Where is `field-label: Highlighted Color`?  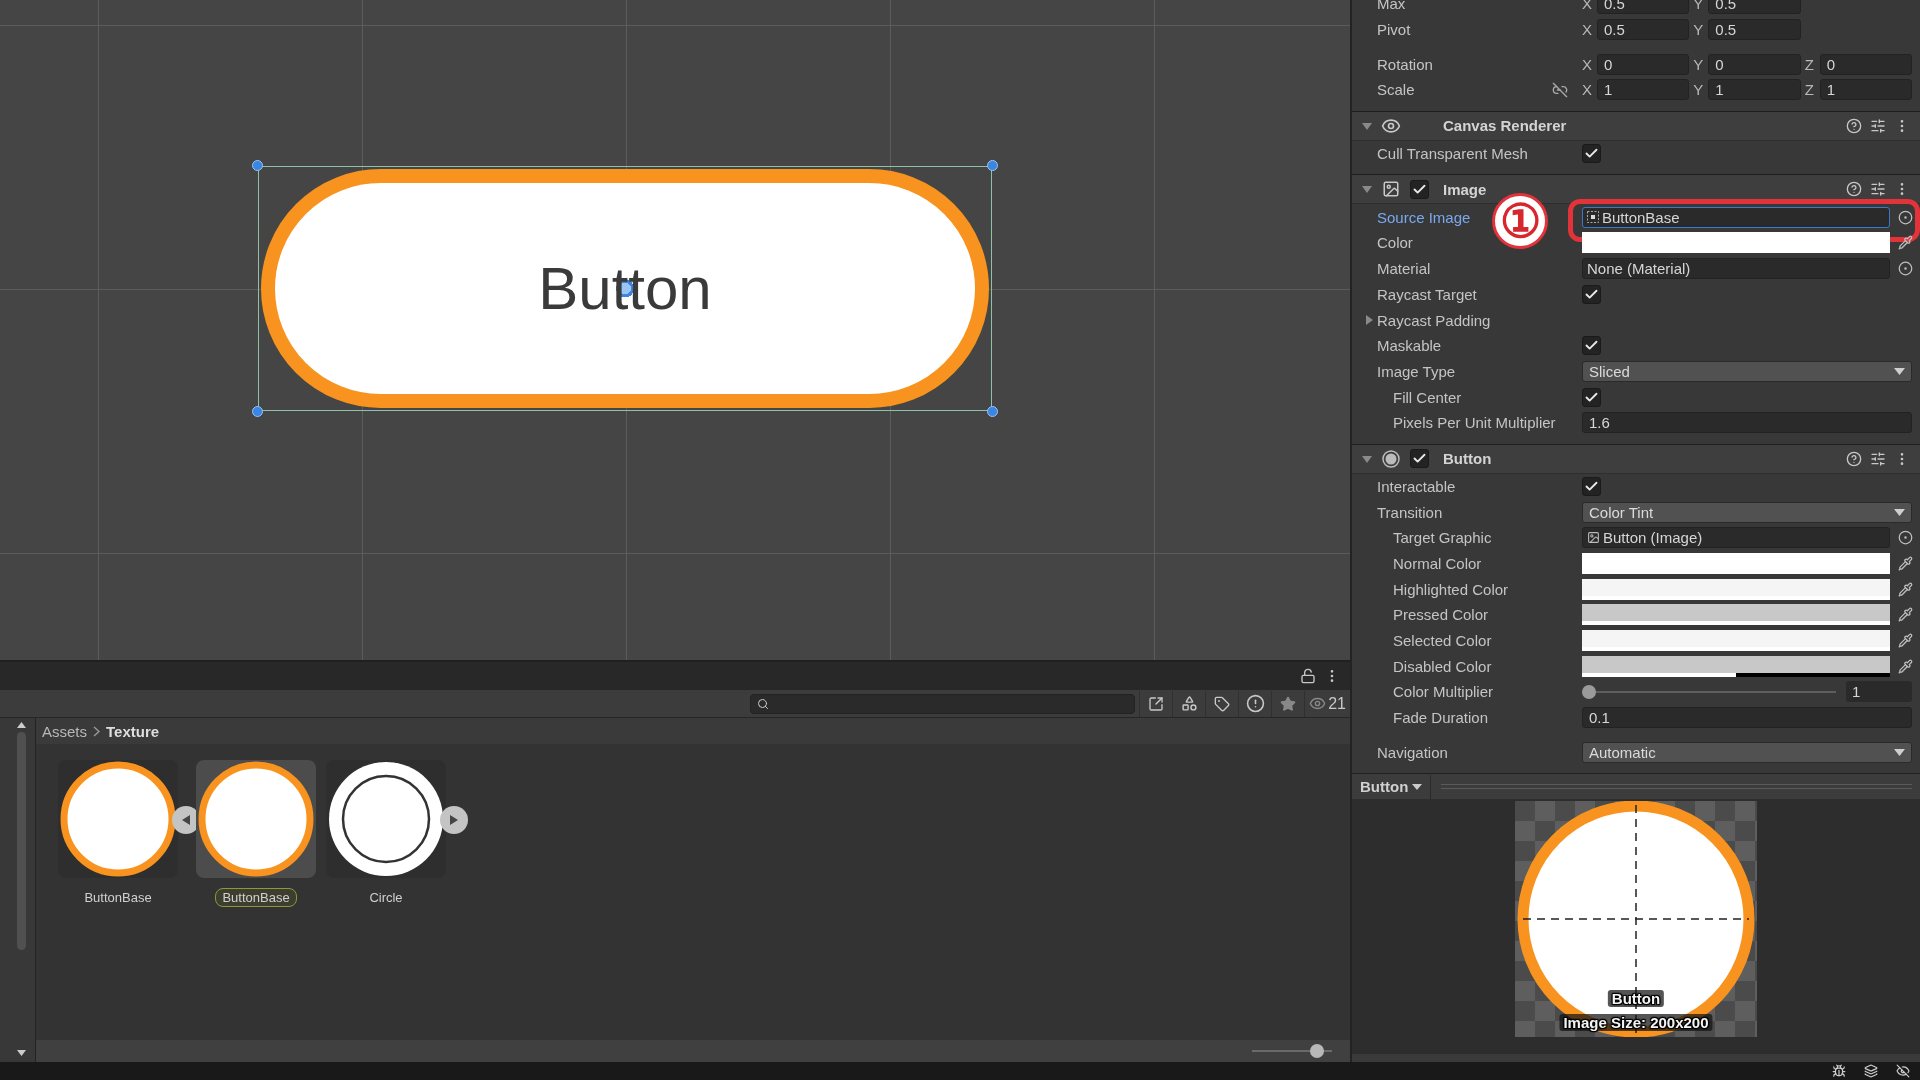
field-label: Highlighted Color is located at coordinates (1450, 589).